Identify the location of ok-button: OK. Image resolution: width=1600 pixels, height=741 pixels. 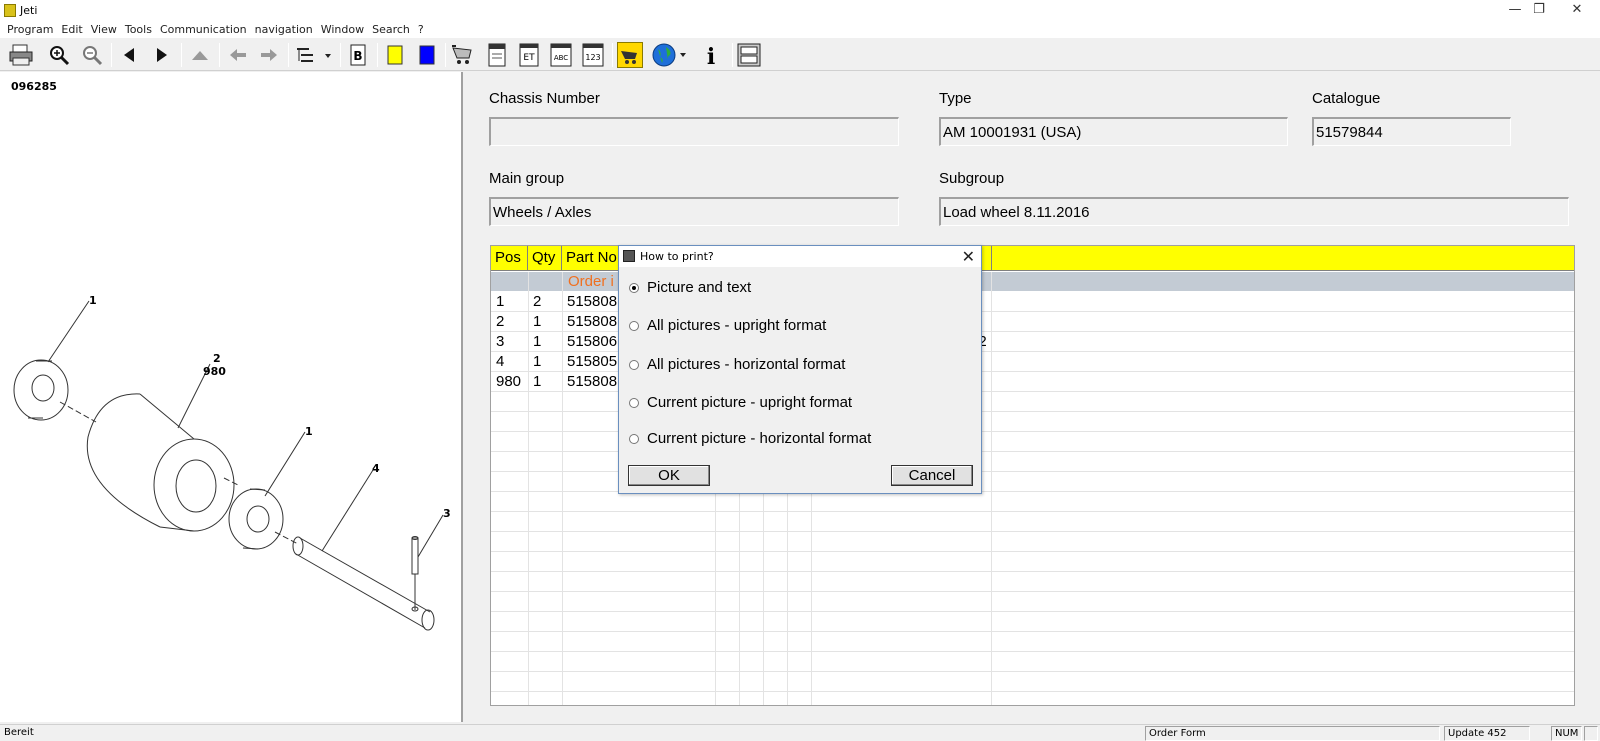
(669, 475).